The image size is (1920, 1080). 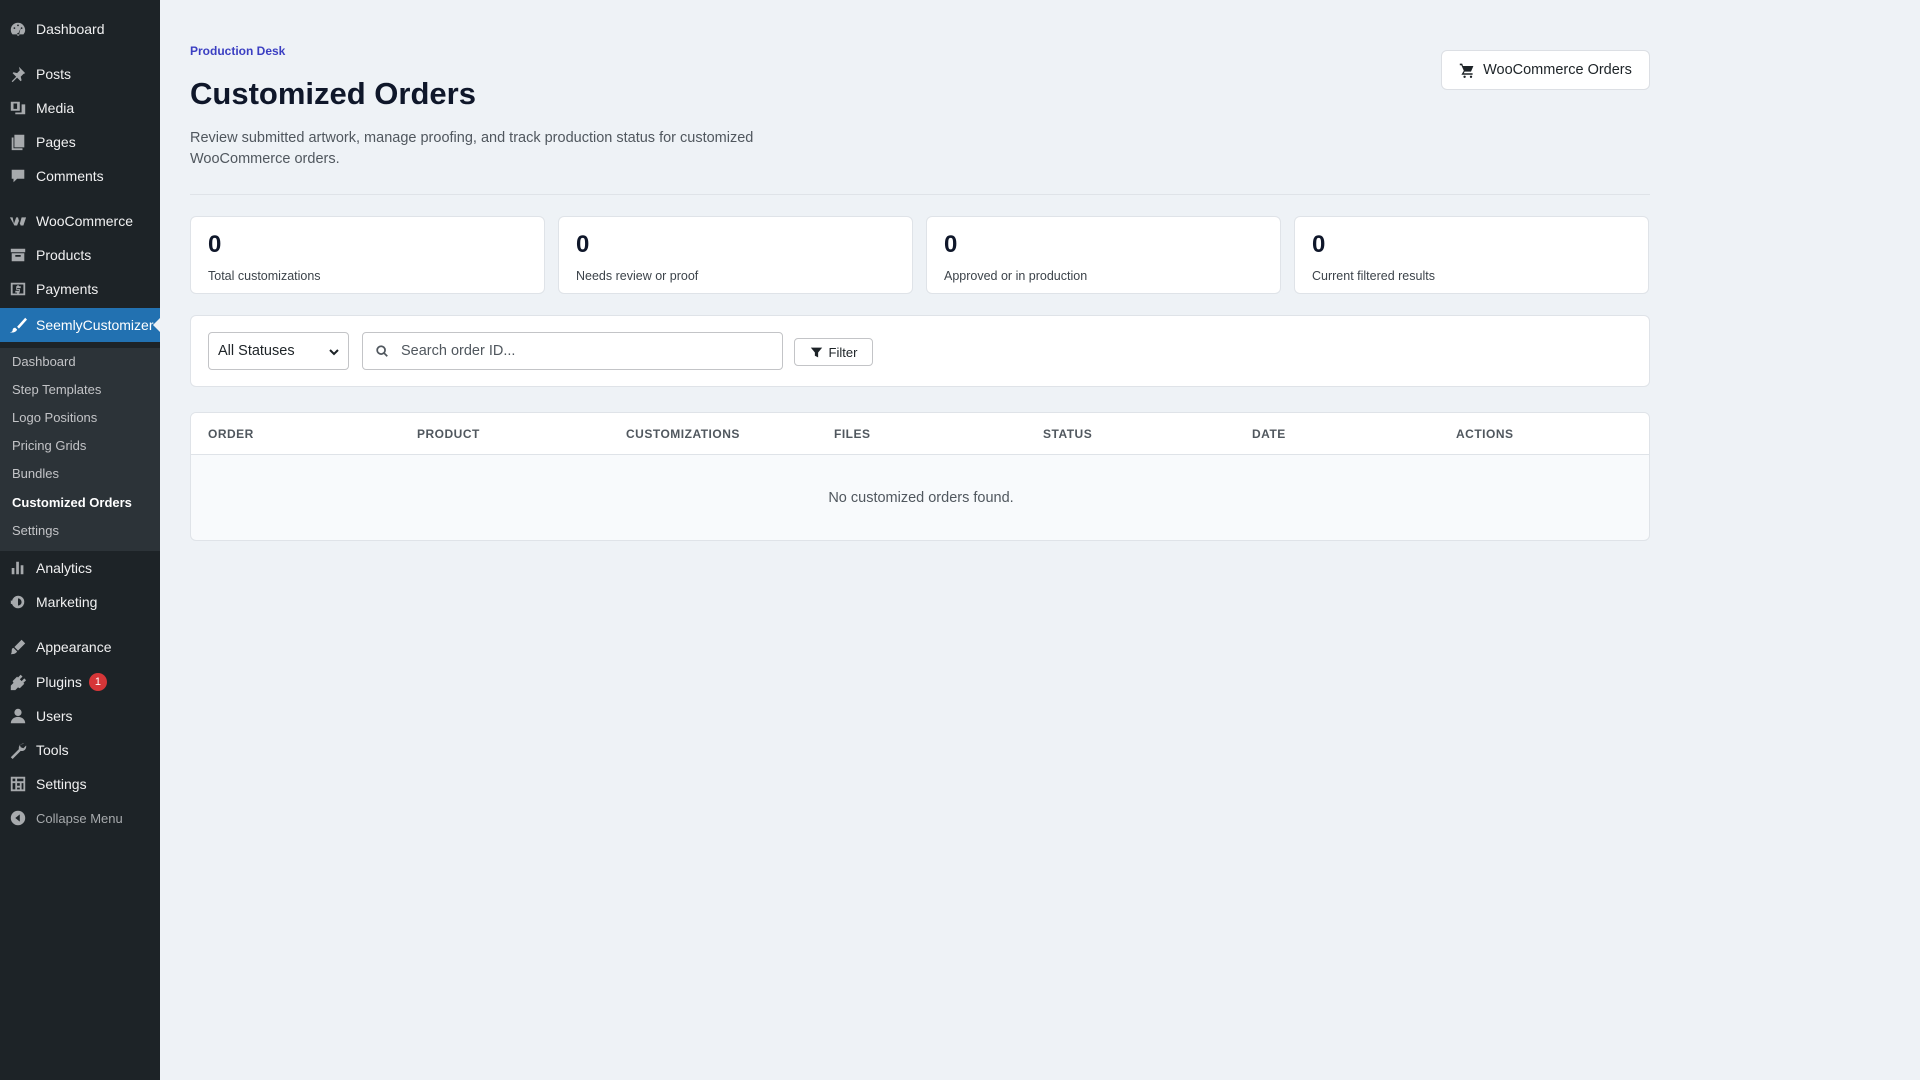 I want to click on menu-item-seemlycustomizer: SeemlyCustomizer, so click(x=80, y=325).